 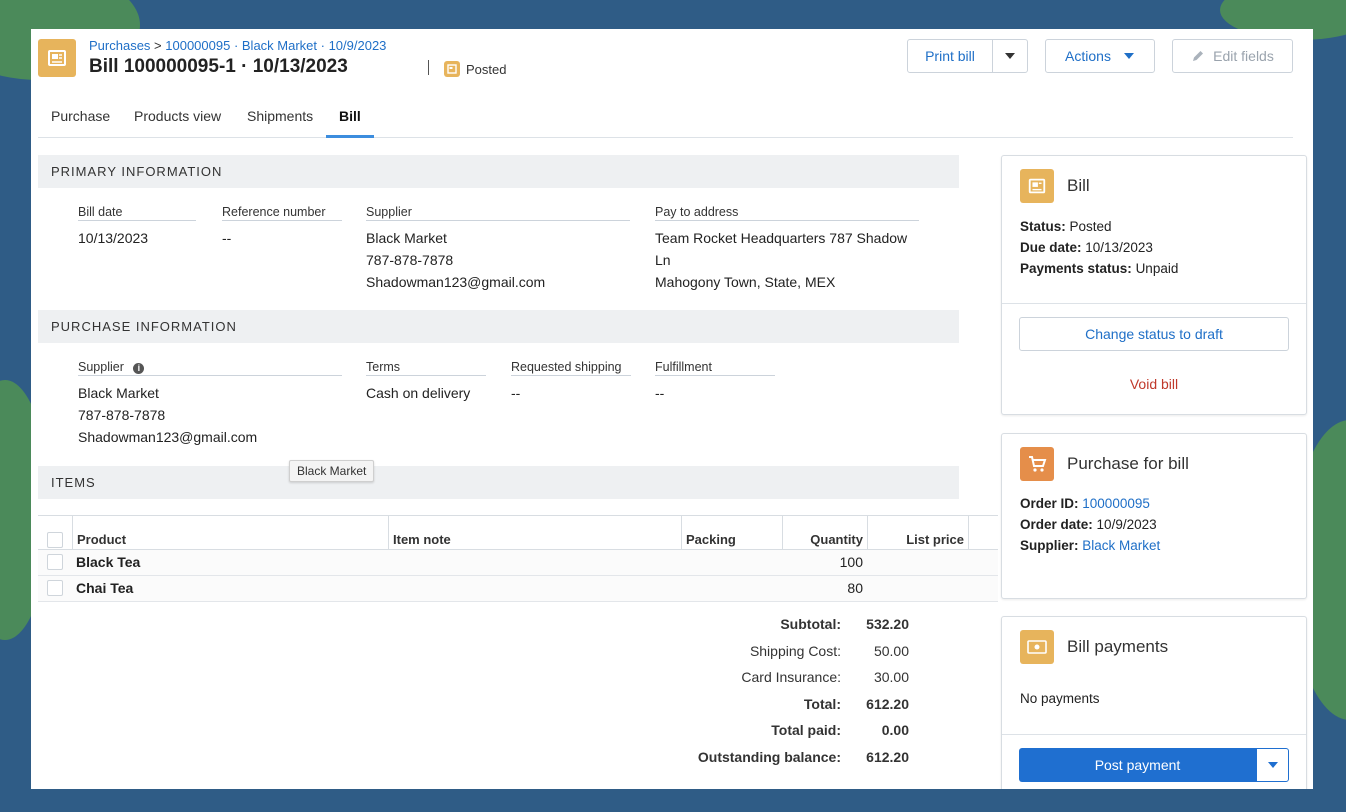 I want to click on breadcrumb-purchases: Purchases, so click(x=119, y=45).